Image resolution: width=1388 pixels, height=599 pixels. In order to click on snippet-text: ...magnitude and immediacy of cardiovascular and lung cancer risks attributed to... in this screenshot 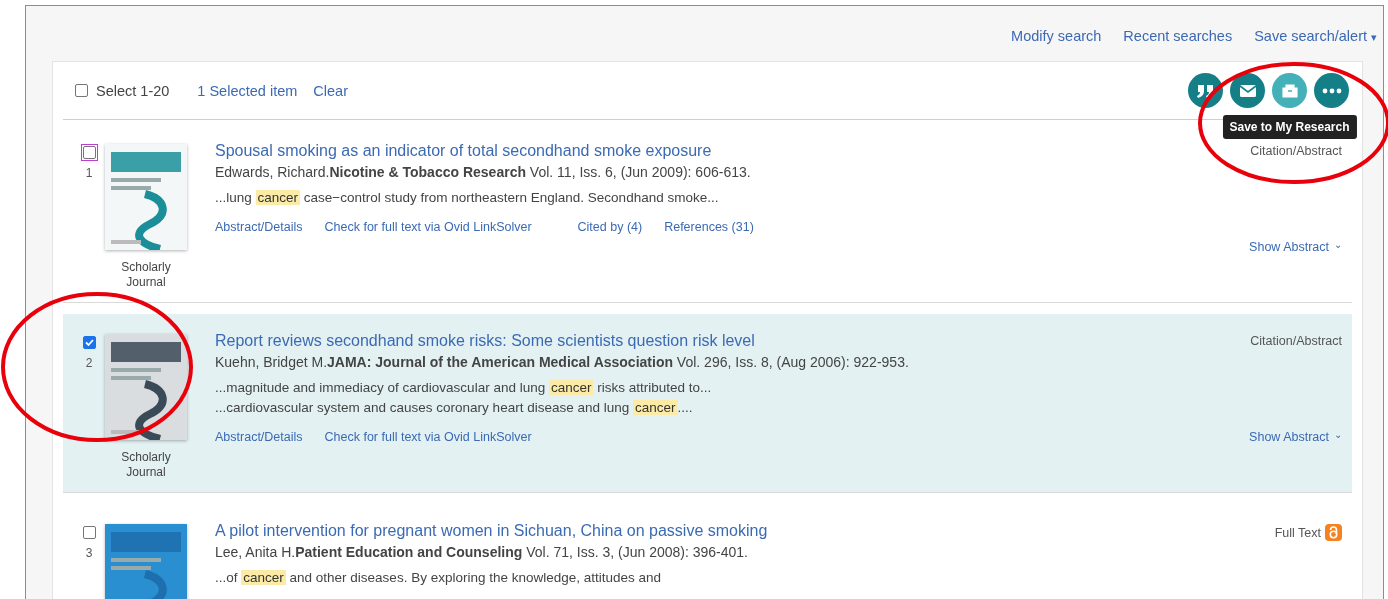, I will do `click(463, 388)`.